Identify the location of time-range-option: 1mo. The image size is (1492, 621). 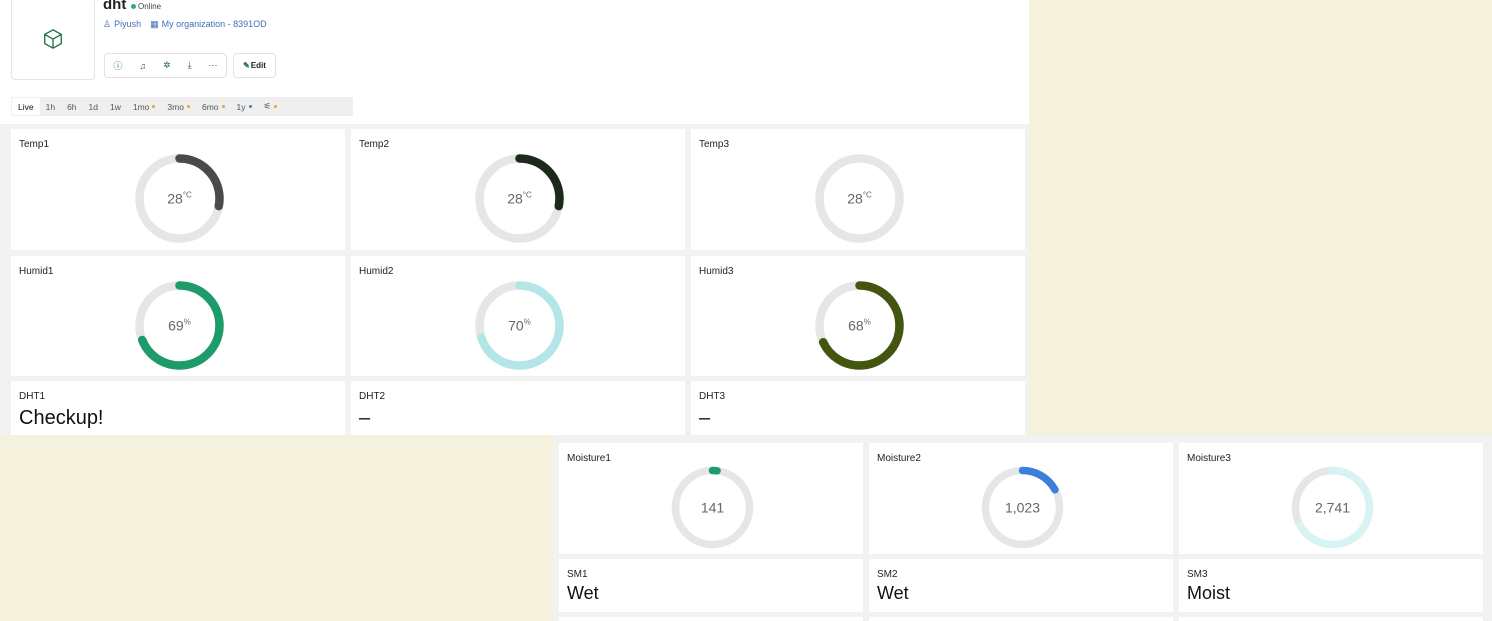
(144, 106).